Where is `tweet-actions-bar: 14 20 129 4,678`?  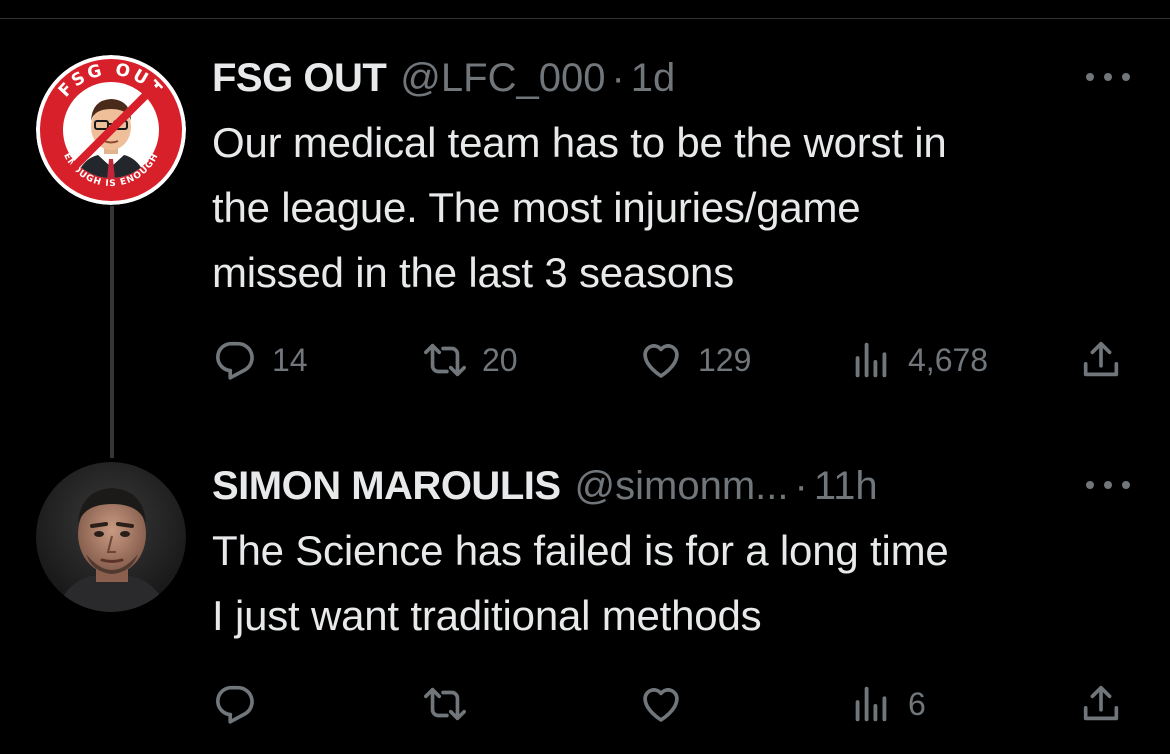
tweet-actions-bar: 14 20 129 4,678 is located at coordinates (672, 360).